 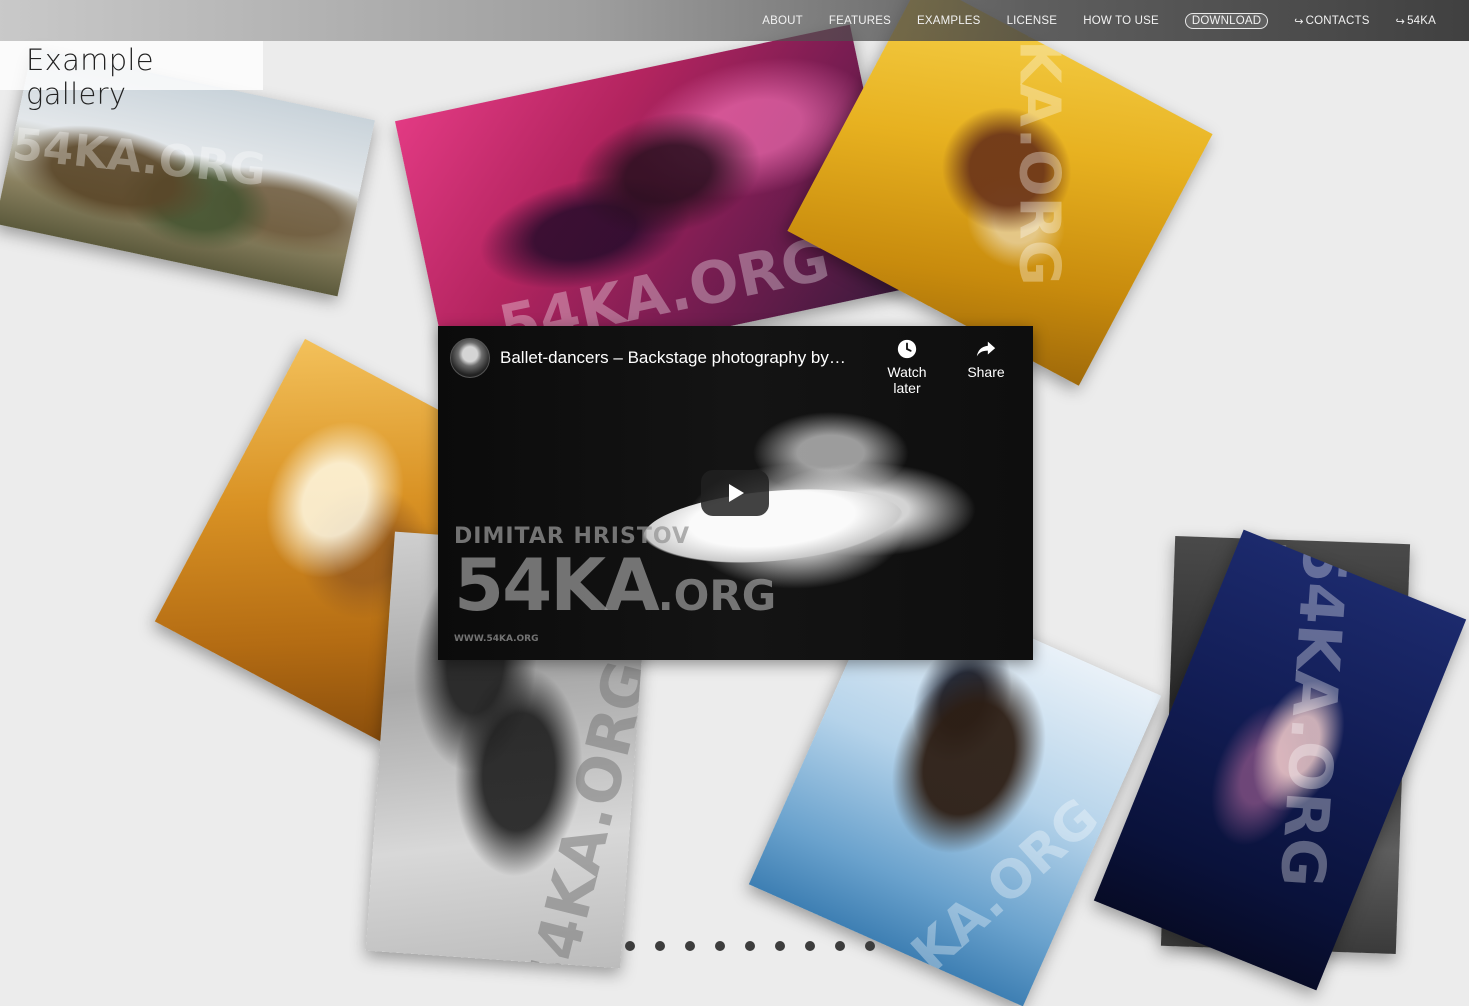 I want to click on channel-avatar, so click(x=470, y=358).